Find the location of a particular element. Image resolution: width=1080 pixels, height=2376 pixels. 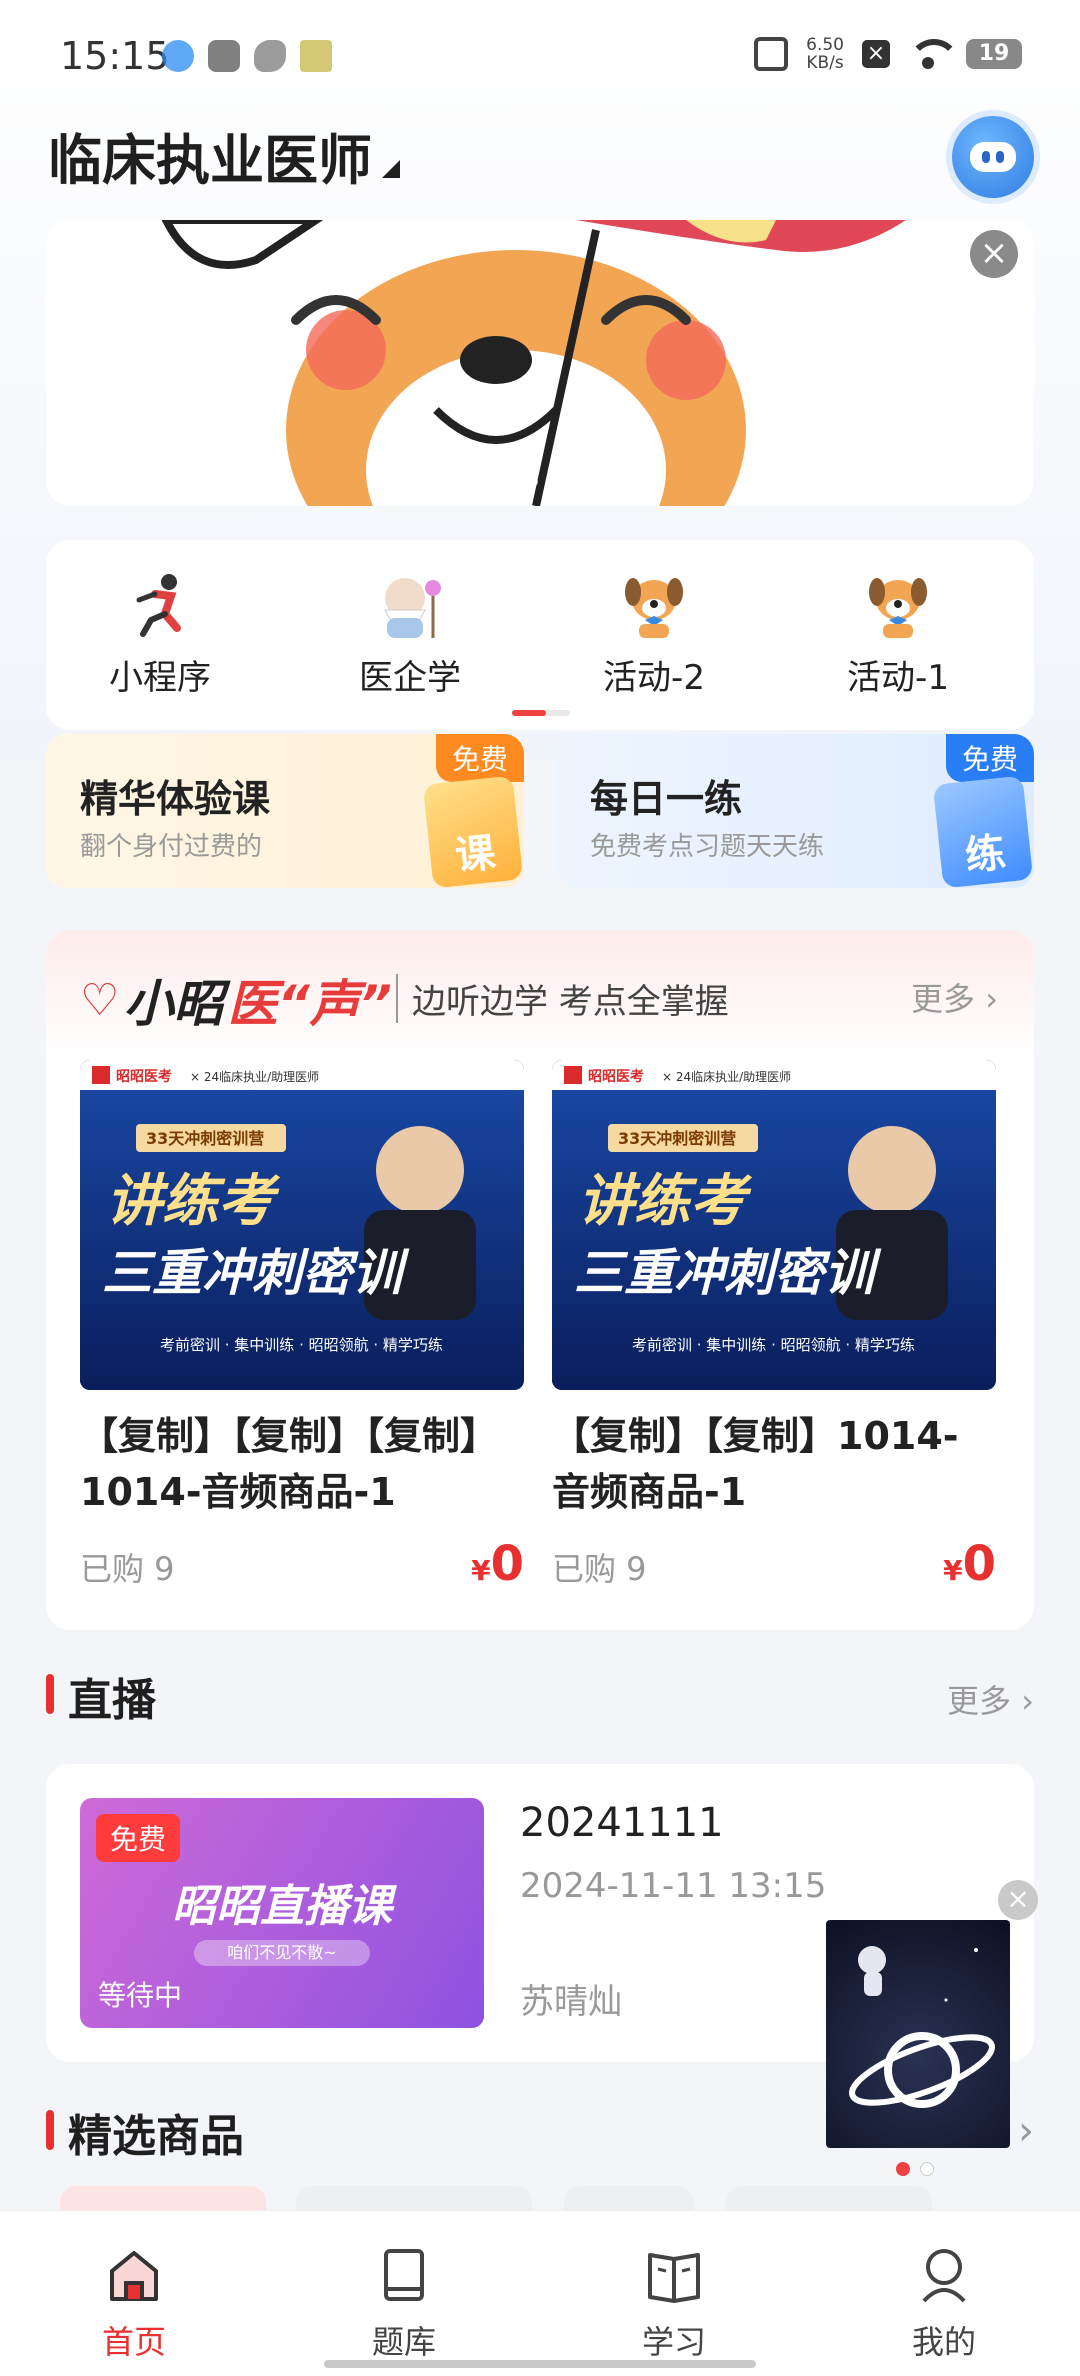

live-thumb-subtitle: 咱们不见不散~ is located at coordinates (282, 1953).